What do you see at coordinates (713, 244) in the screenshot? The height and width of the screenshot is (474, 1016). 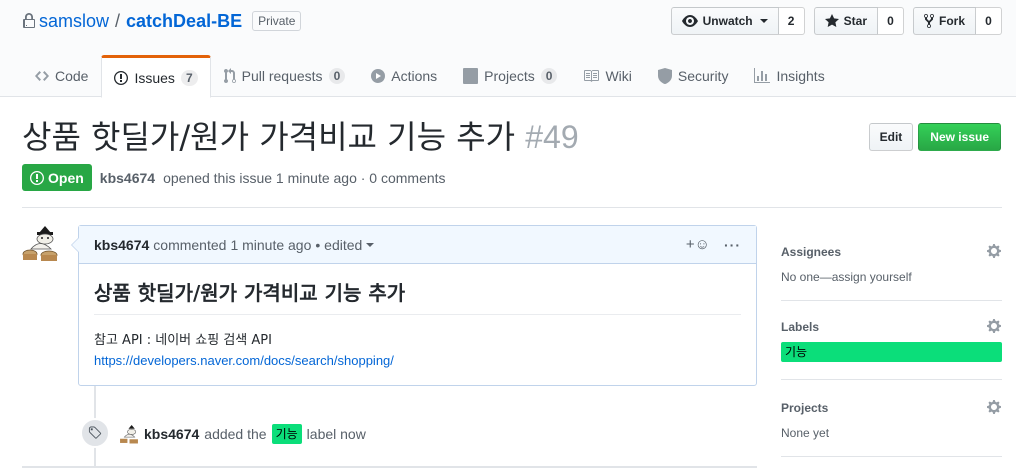 I see `comment-actions: +☺ ···` at bounding box center [713, 244].